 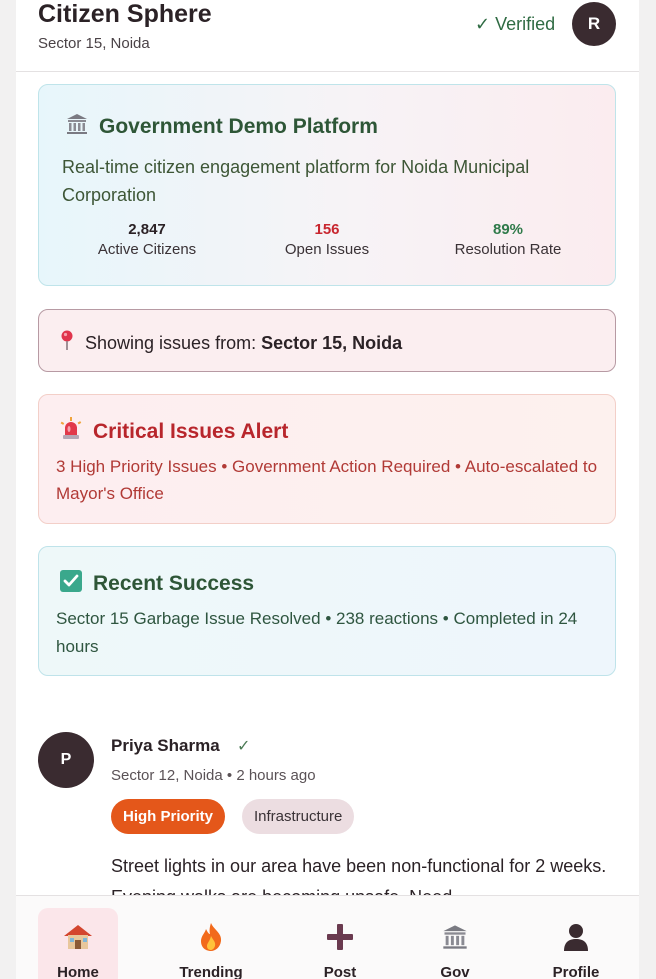 I want to click on nav-label: Trending, so click(x=211, y=971).